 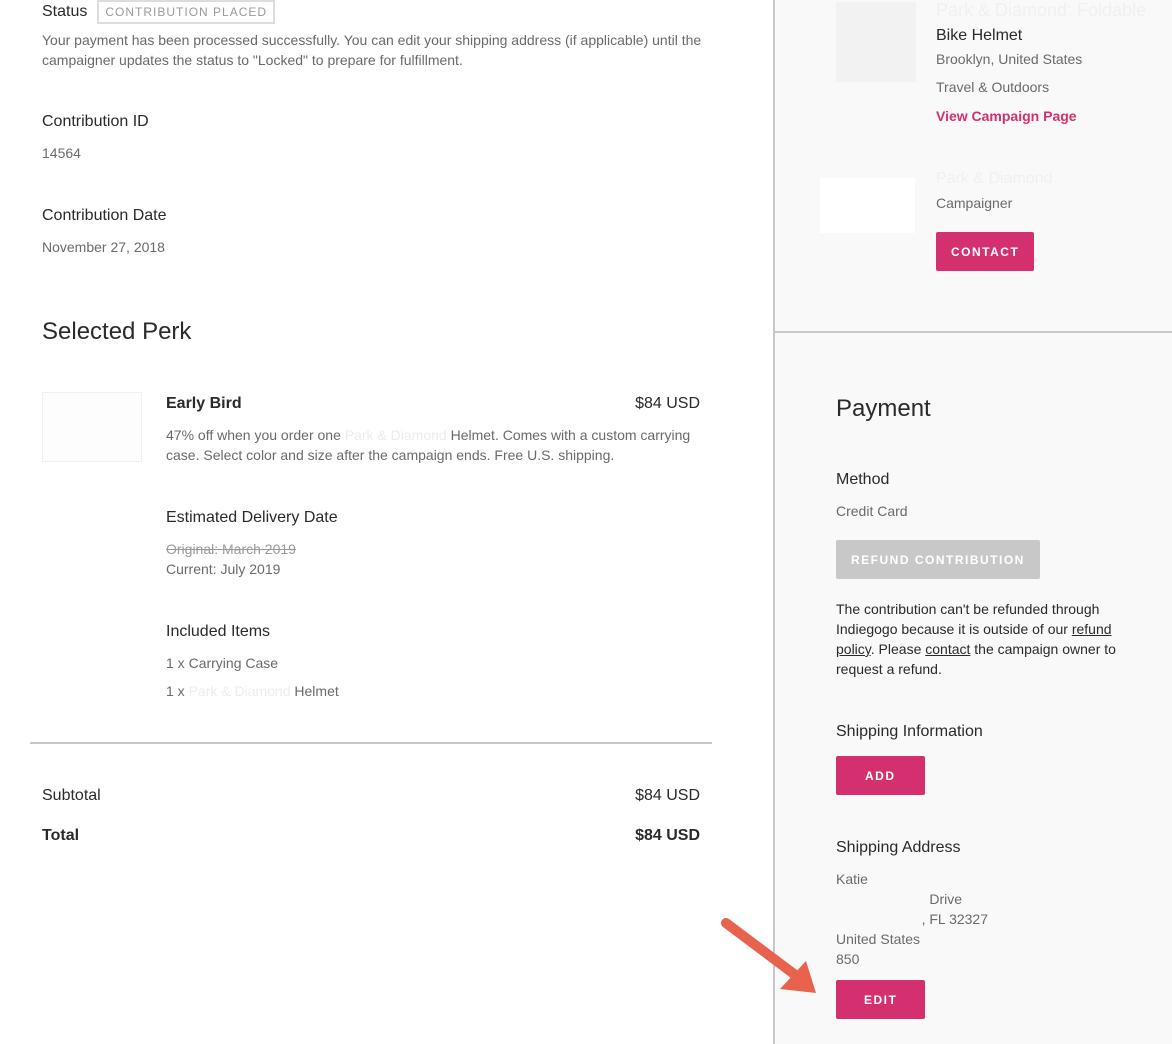 What do you see at coordinates (883, 408) in the screenshot?
I see `payment-title: Payment` at bounding box center [883, 408].